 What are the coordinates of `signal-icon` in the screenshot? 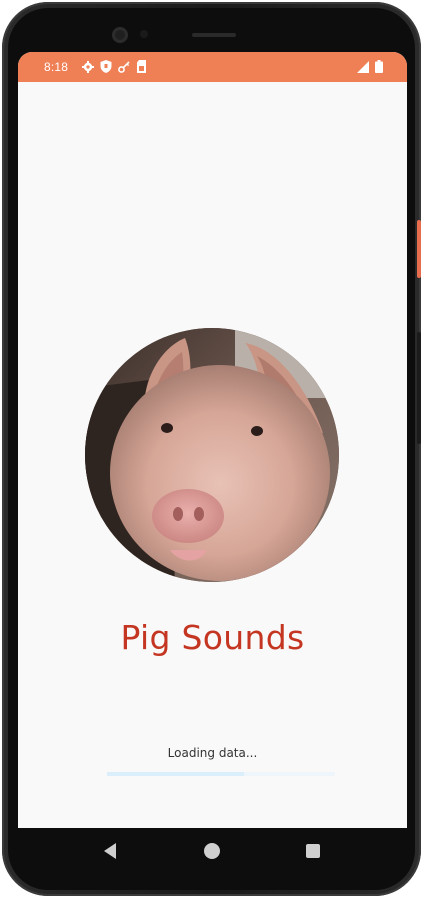 It's located at (363, 69).